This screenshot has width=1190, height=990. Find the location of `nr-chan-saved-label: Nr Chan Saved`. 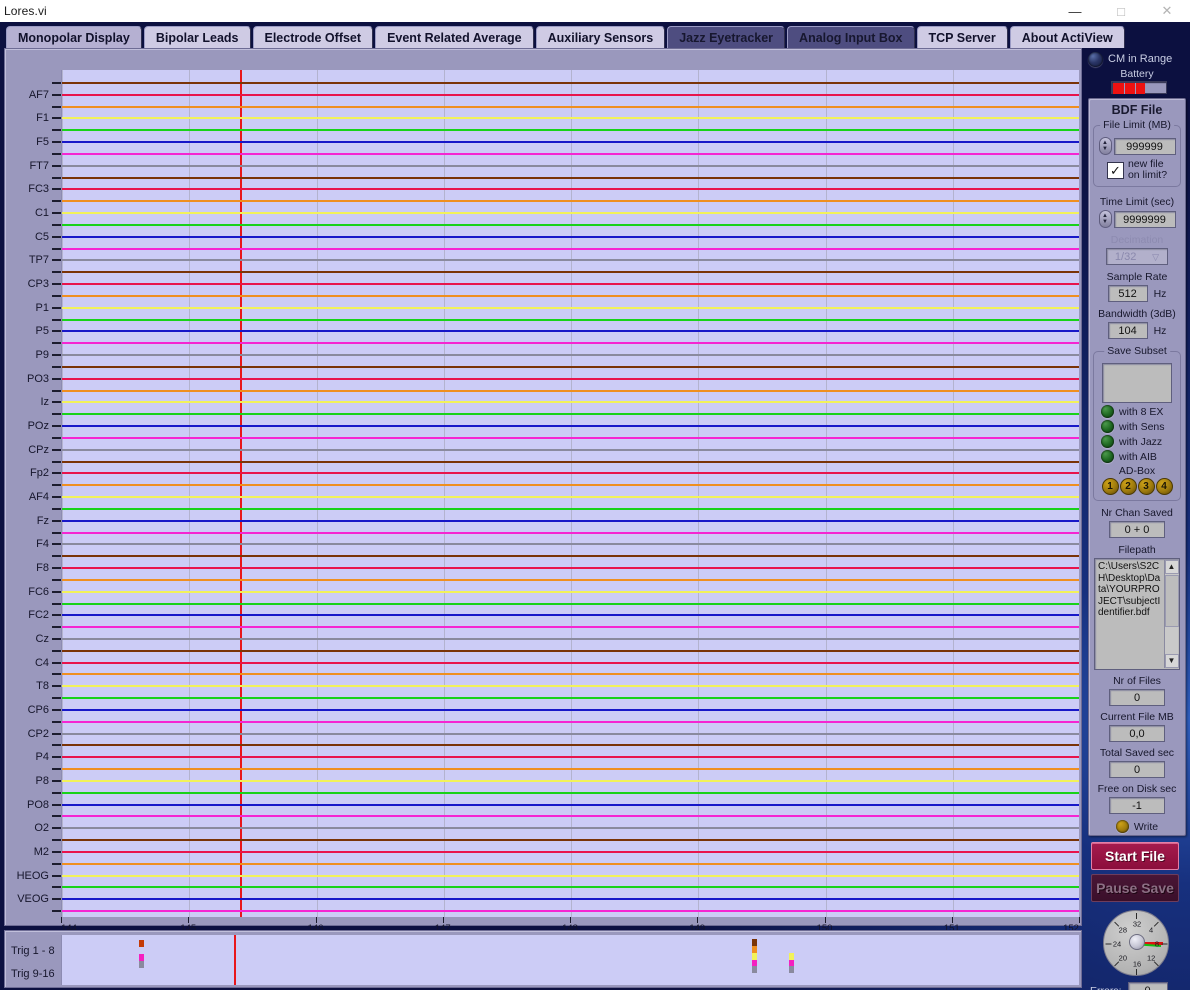

nr-chan-saved-label: Nr Chan Saved is located at coordinates (1137, 513).